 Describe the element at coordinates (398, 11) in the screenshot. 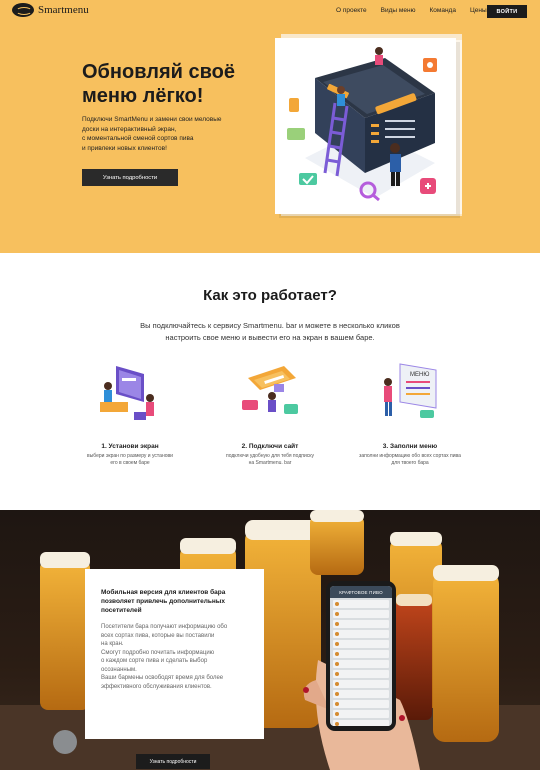

I see `nav-item-menu-types: Виды меню` at that location.